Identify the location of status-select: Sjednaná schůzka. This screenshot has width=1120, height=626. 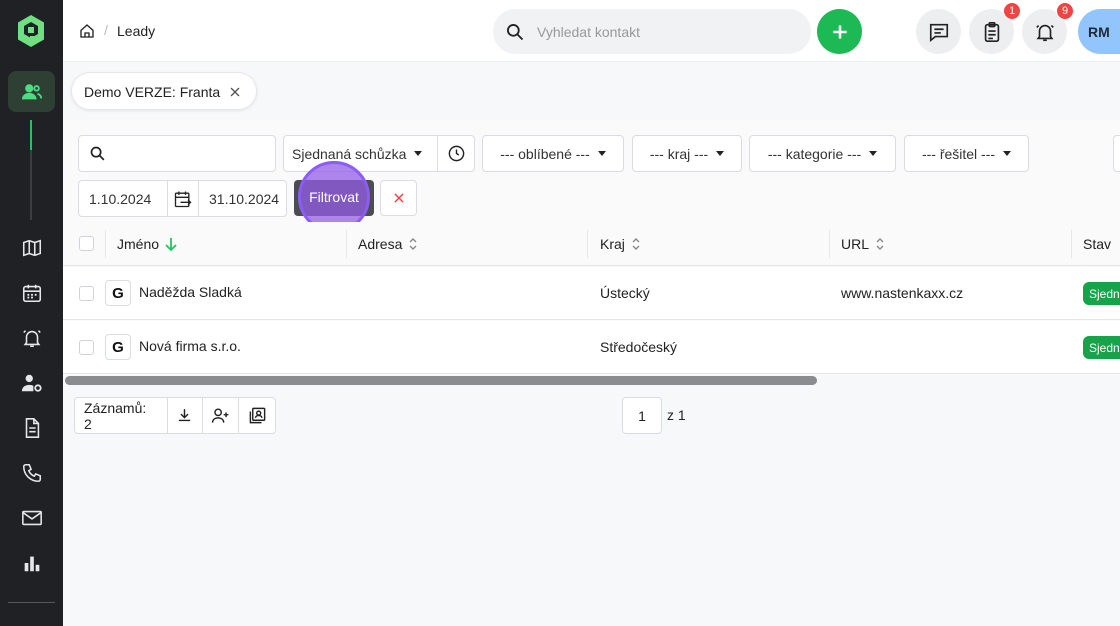
(360, 153).